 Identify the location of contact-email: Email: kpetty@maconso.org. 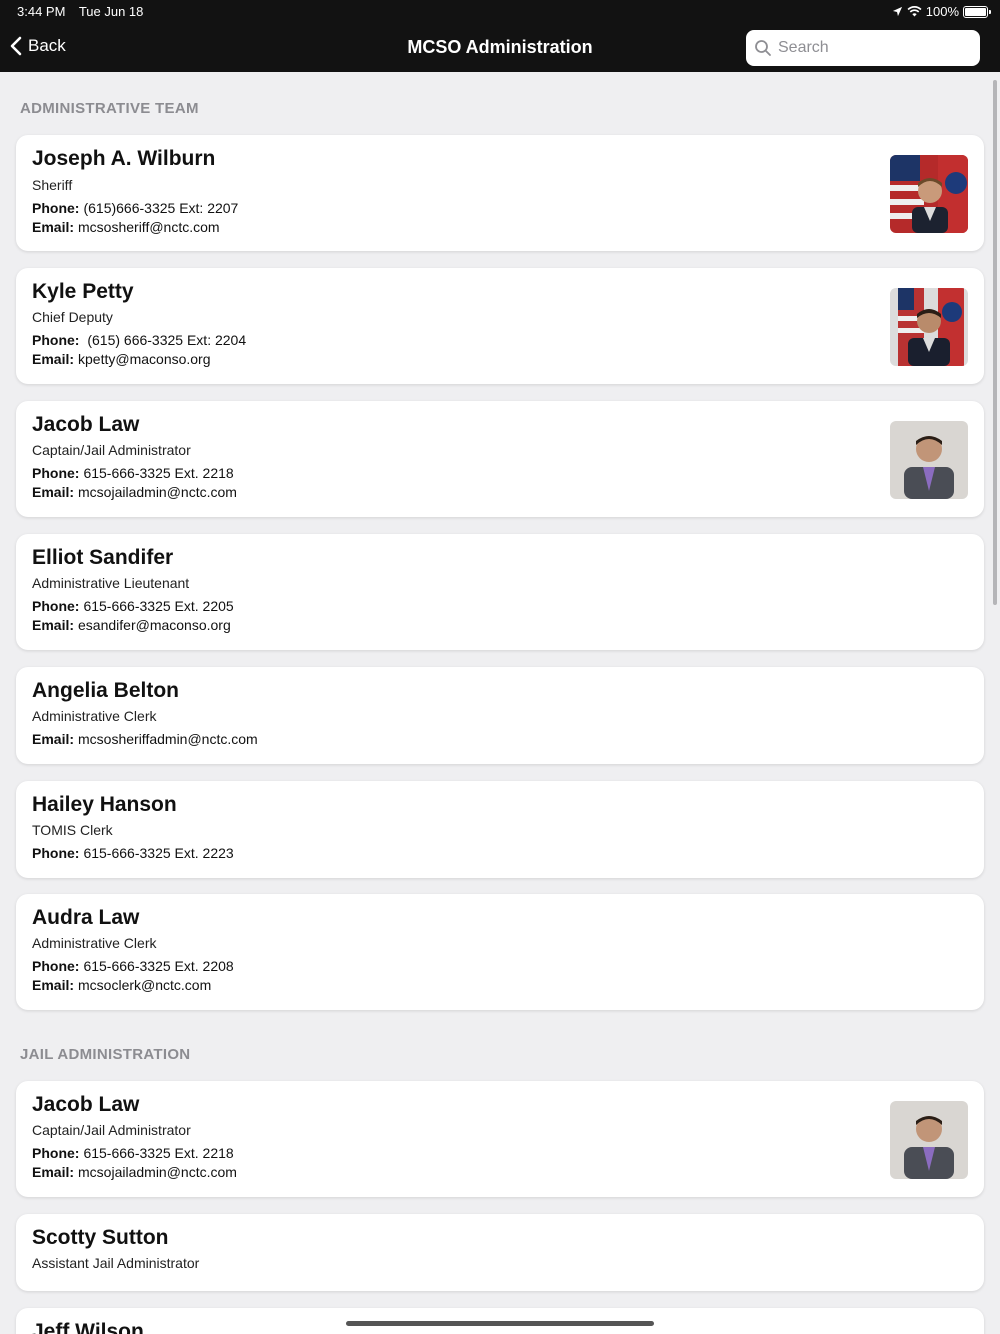
(121, 359).